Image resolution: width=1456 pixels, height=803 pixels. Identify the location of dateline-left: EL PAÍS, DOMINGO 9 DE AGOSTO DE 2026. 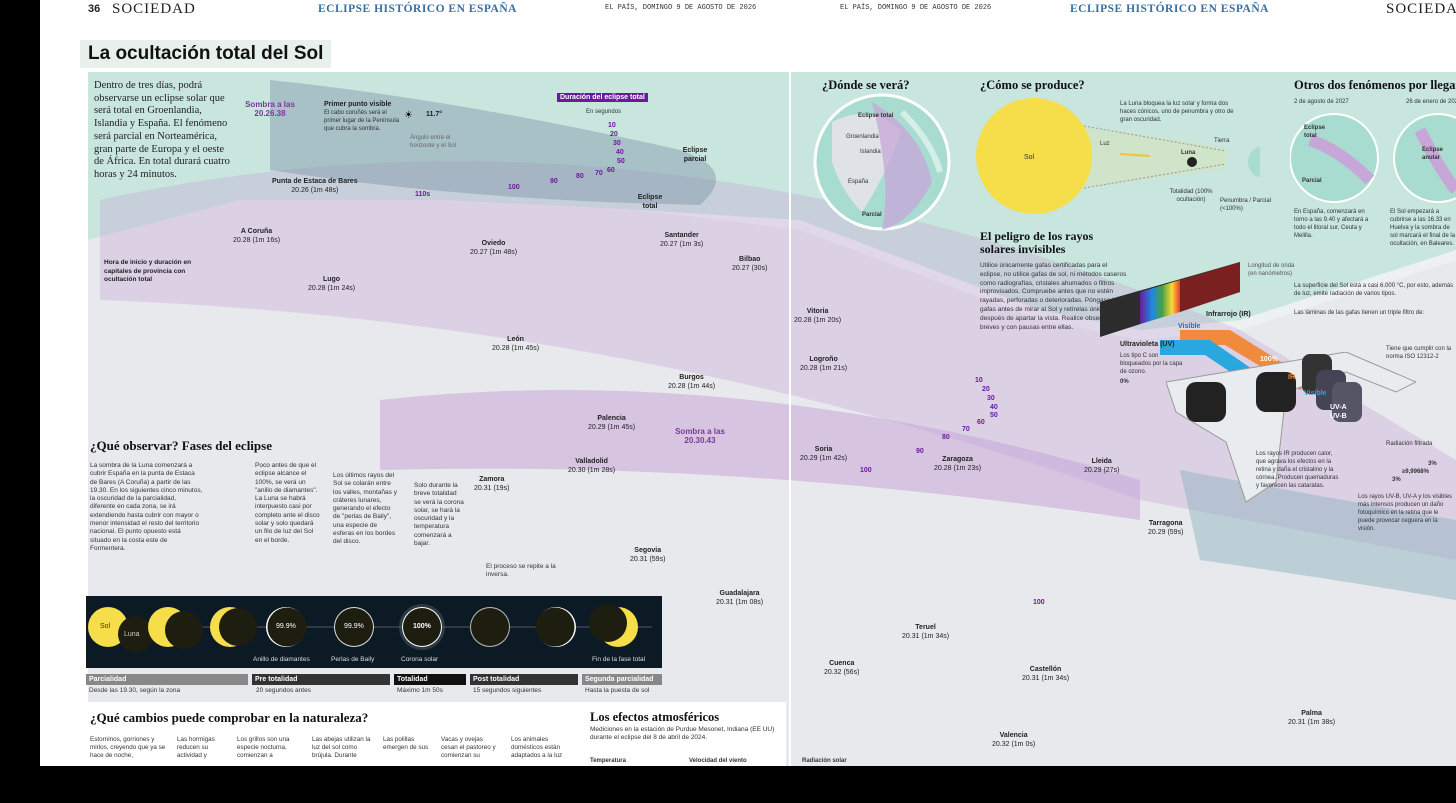
(681, 8).